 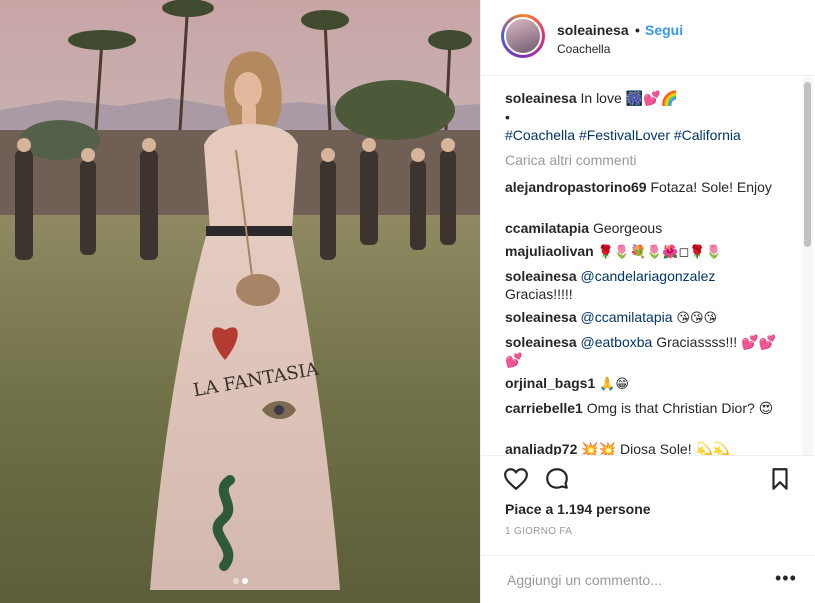 What do you see at coordinates (780, 479) in the screenshot?
I see `bookmark-icon` at bounding box center [780, 479].